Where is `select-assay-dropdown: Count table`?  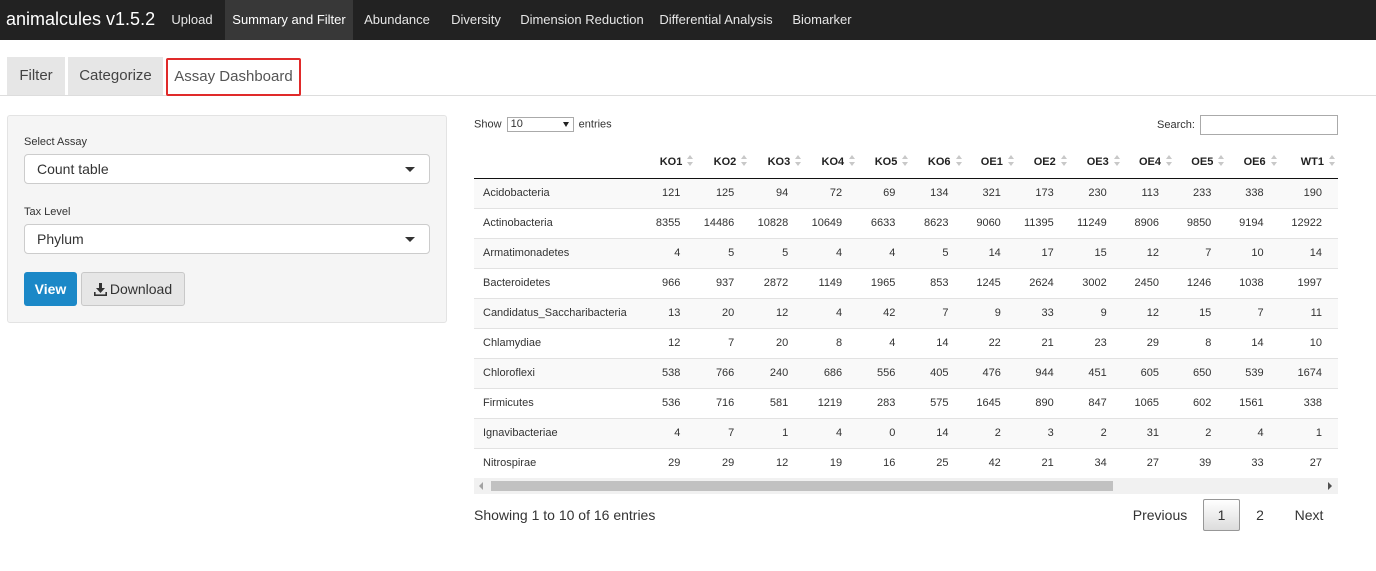 select-assay-dropdown: Count table is located at coordinates (227, 169).